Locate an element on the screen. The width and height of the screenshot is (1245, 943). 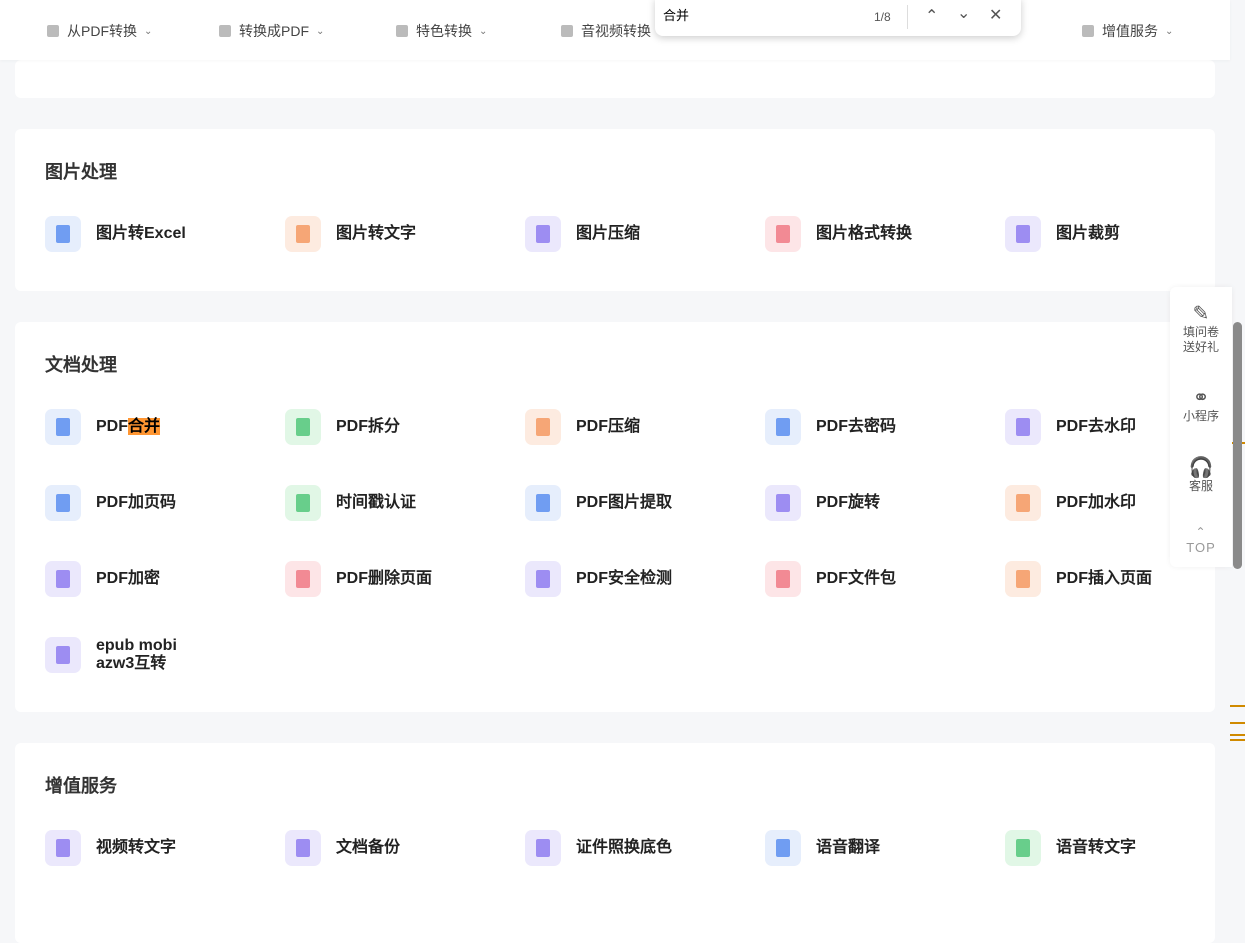
tool-item: 图片转Excel is located at coordinates (115, 234).